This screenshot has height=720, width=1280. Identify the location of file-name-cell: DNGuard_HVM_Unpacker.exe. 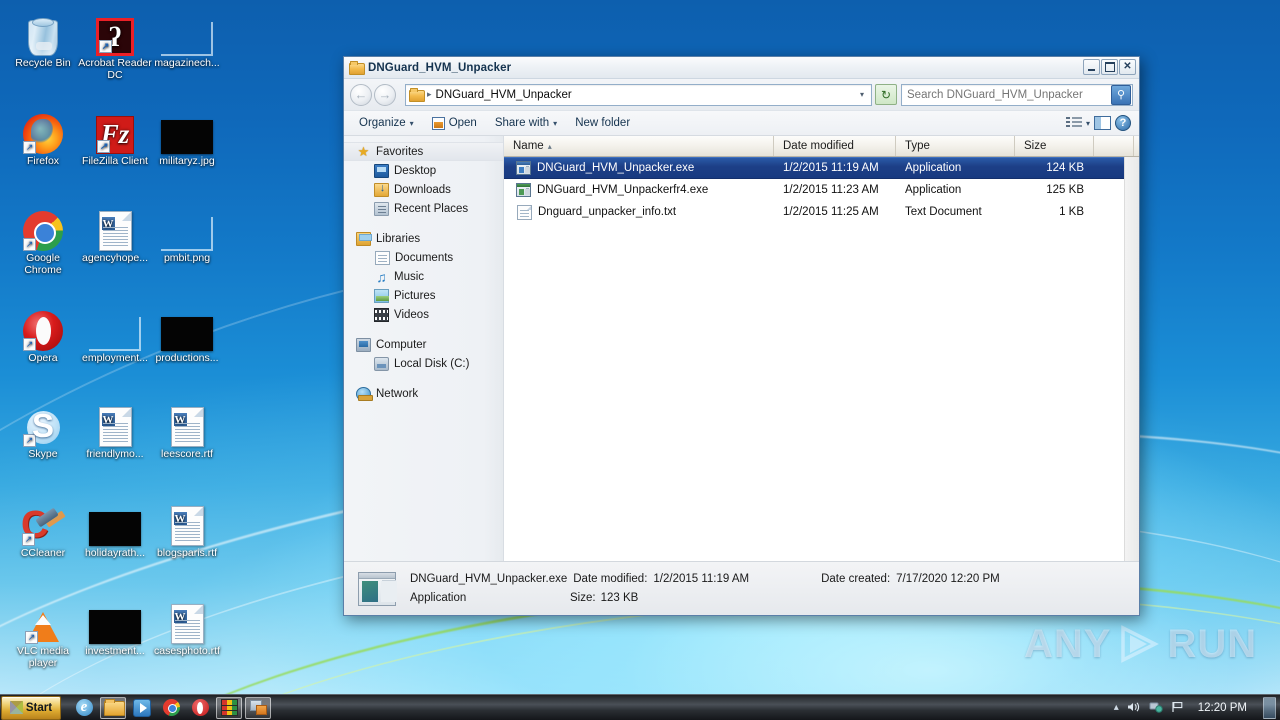
(639, 168).